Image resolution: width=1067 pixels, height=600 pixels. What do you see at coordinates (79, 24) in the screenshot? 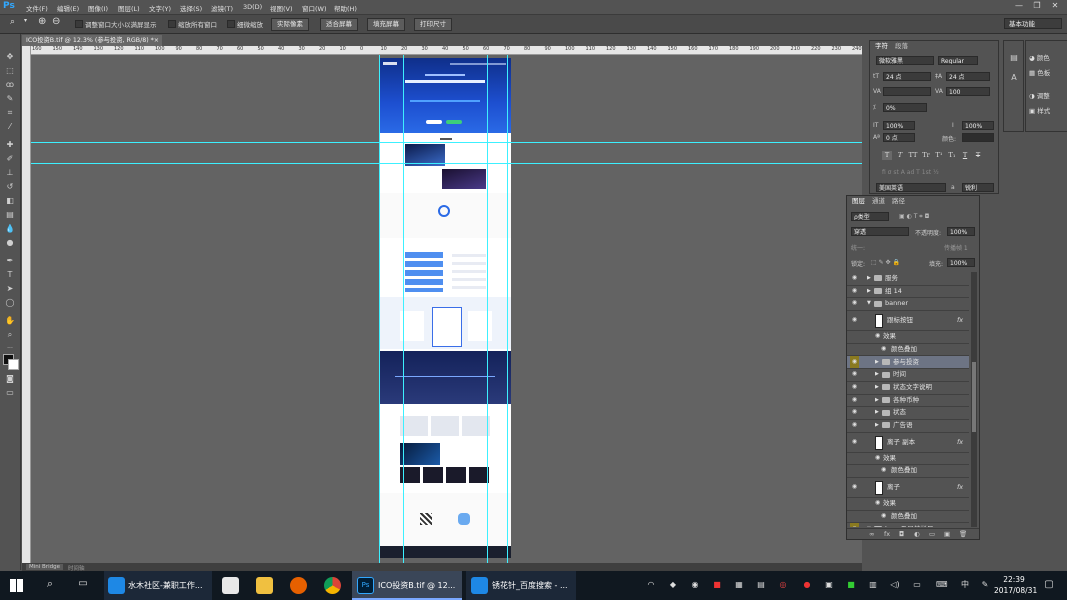
I see `resize-windows-checkbox` at bounding box center [79, 24].